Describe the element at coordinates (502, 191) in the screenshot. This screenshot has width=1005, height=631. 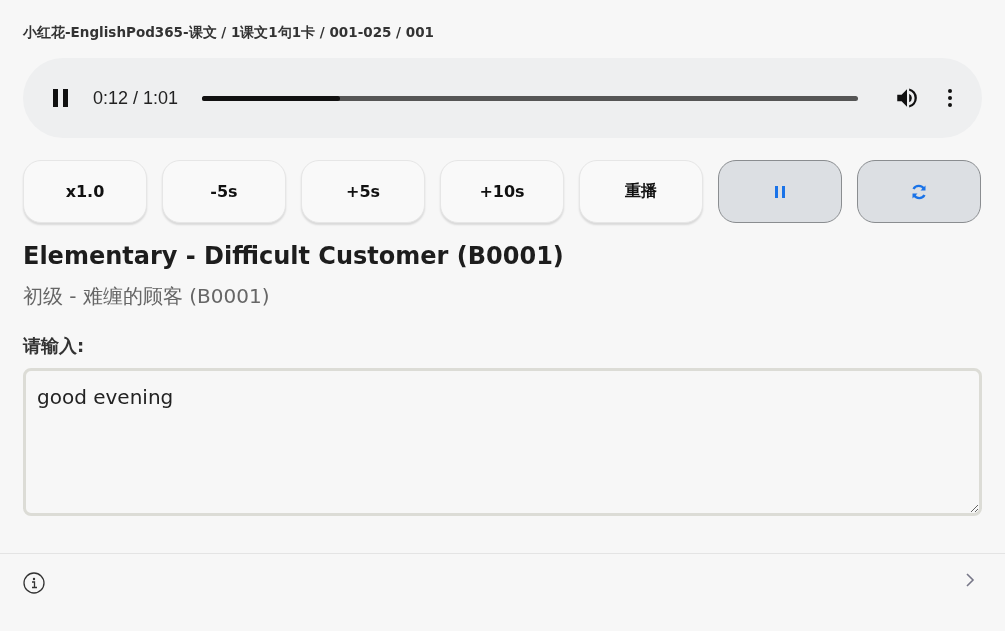
I see `control-button: +10s` at that location.